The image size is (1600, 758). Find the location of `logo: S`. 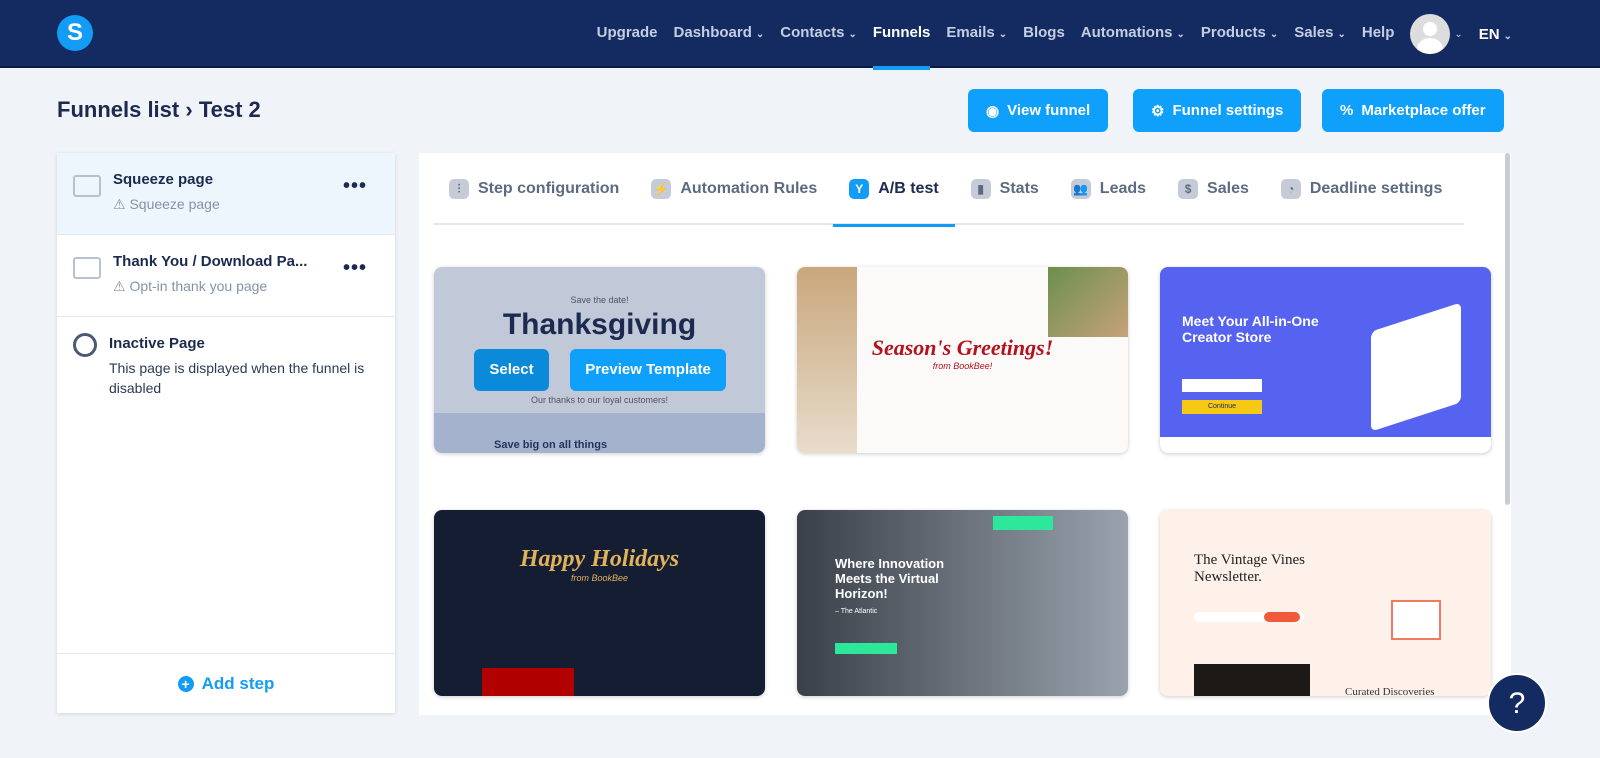

logo: S is located at coordinates (75, 33).